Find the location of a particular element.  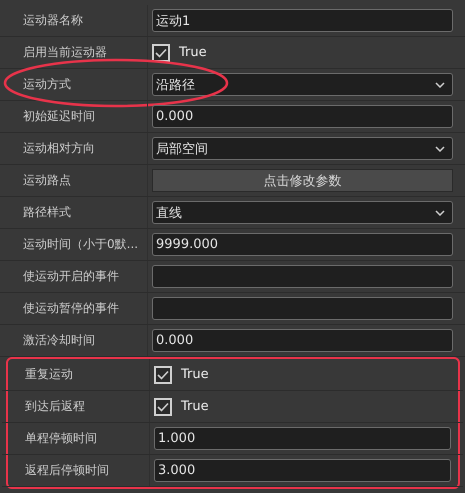

property-label: 使运动暂停的事件 is located at coordinates (74, 308).